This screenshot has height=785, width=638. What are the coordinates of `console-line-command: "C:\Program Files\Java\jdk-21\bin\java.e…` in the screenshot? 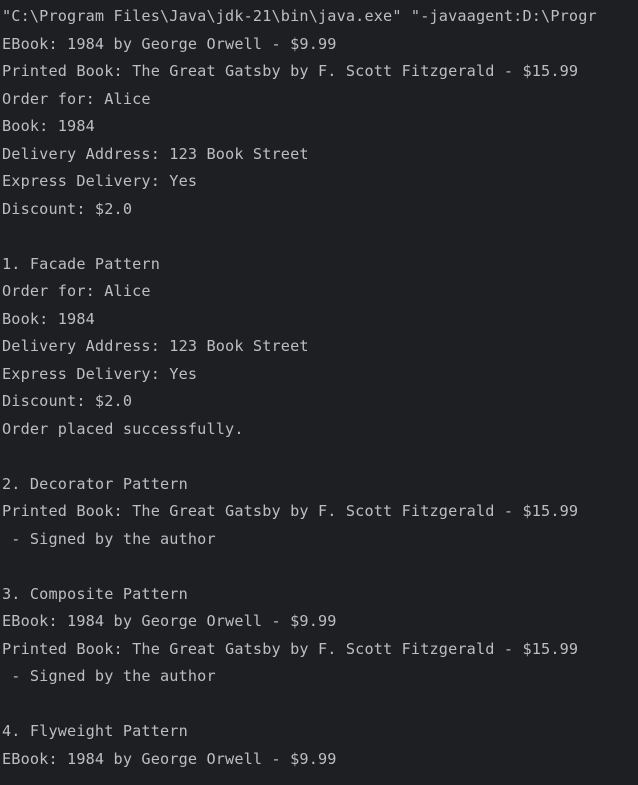 It's located at (299, 16).